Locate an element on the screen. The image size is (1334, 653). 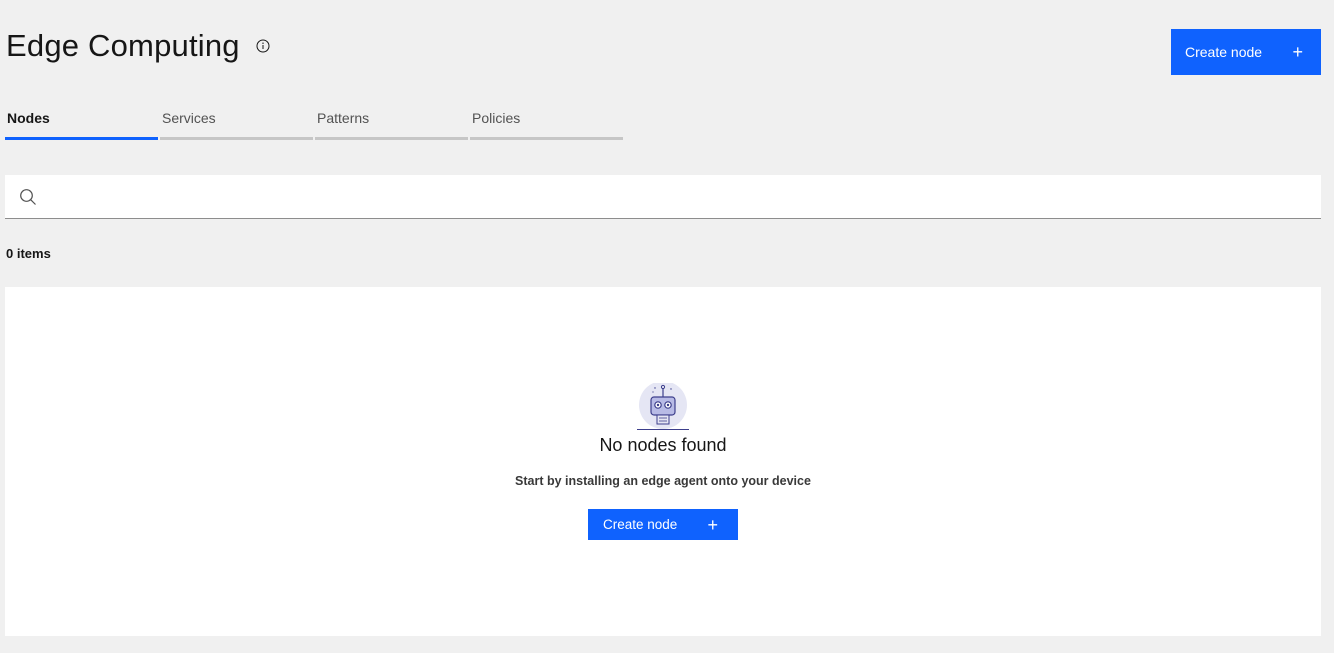
tab-policies: Policies is located at coordinates (546, 120).